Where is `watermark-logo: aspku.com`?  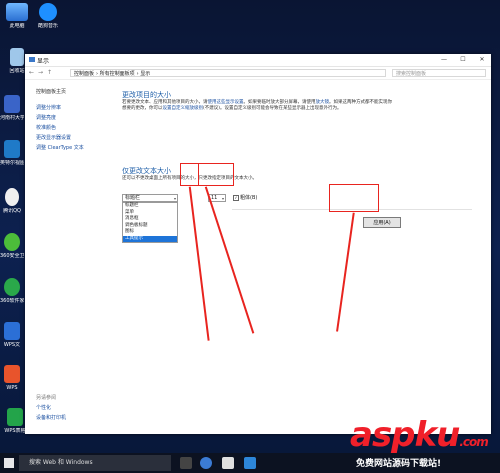 watermark-logo: aspku.com is located at coordinates (419, 435).